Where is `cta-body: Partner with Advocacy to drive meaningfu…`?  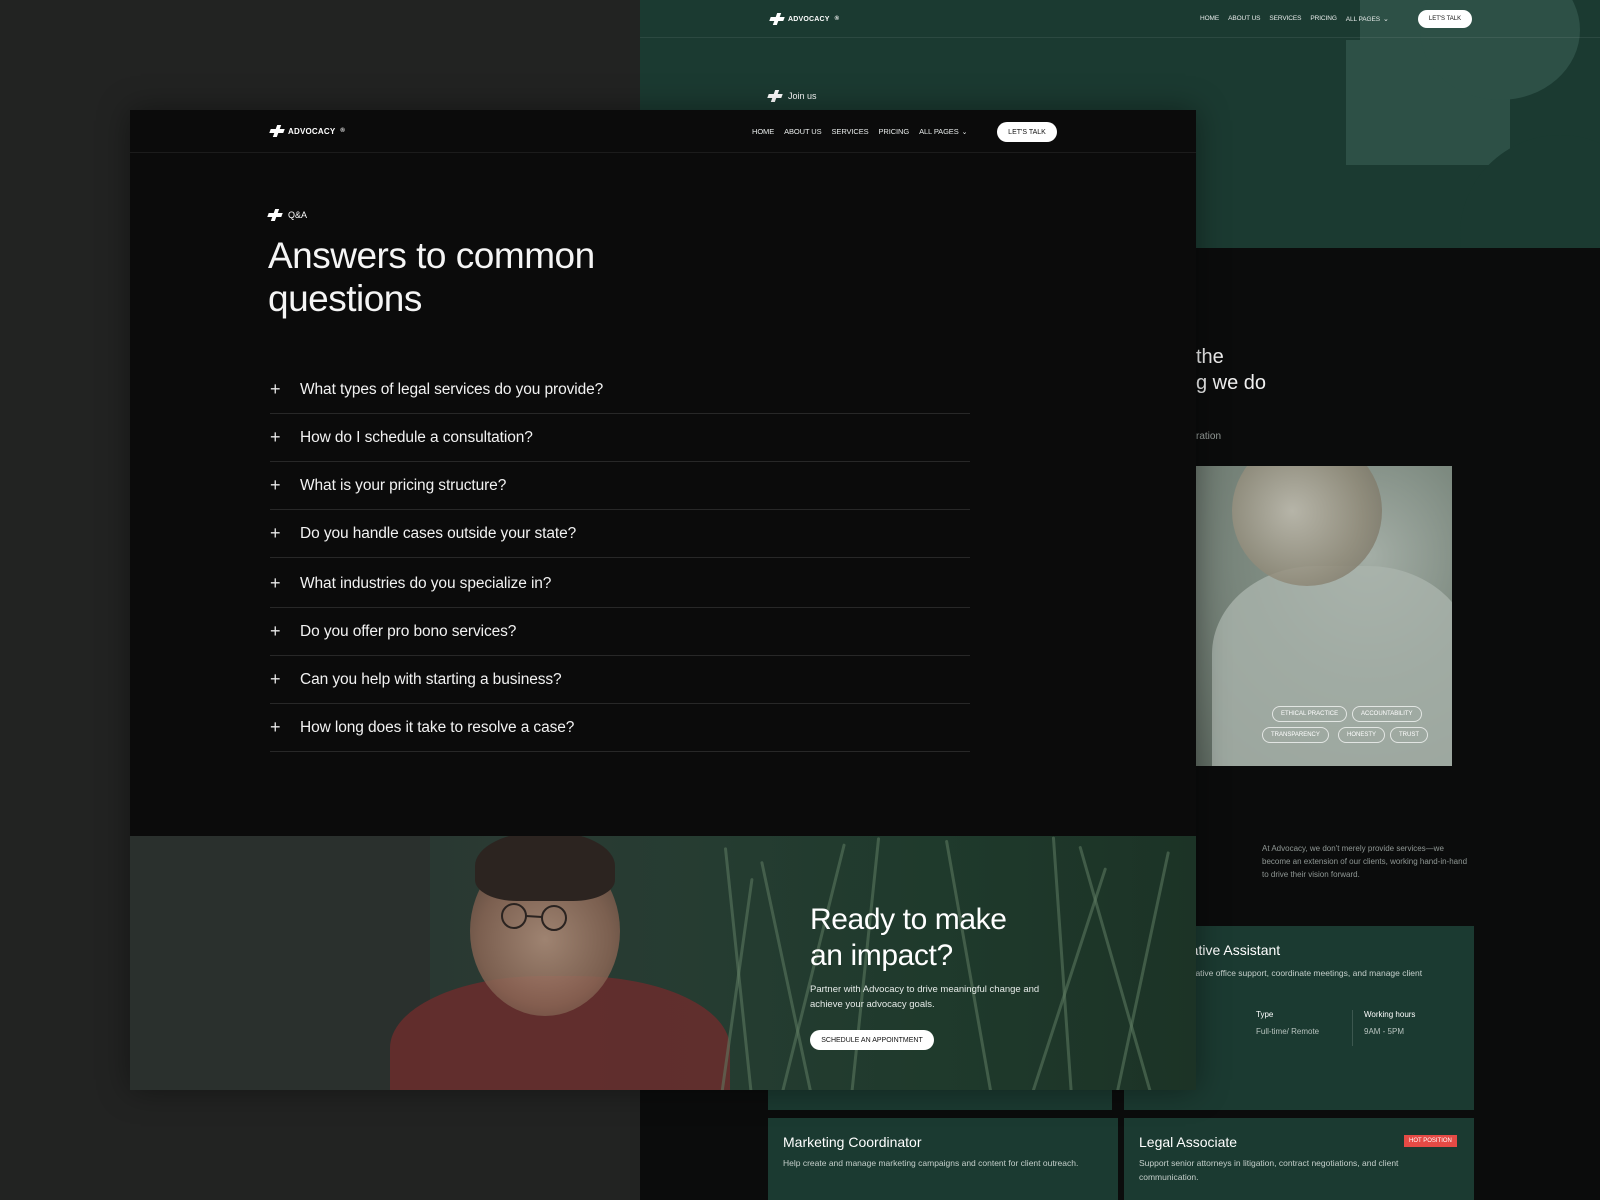 cta-body: Partner with Advocacy to drive meaningfu… is located at coordinates (925, 997).